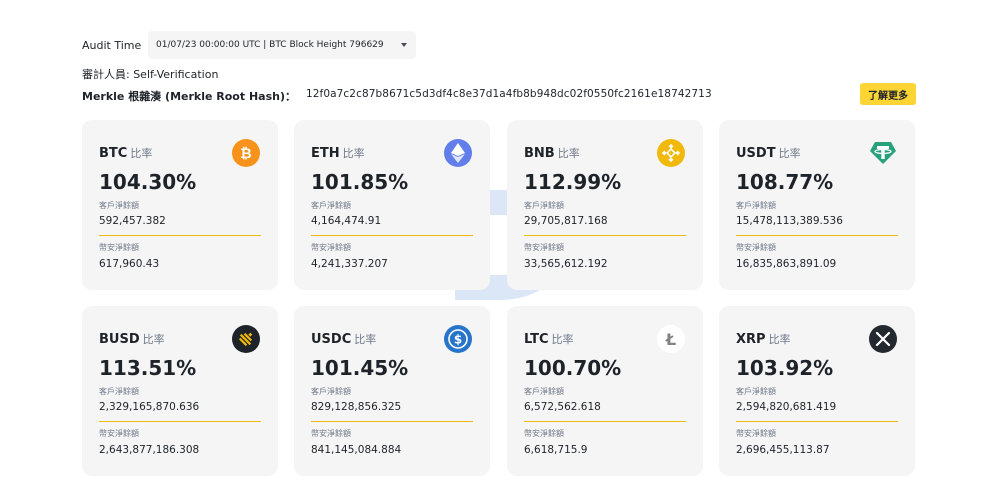  Describe the element at coordinates (129, 264) in the screenshot. I see `exchange-balance-value: 617,960.43` at that location.